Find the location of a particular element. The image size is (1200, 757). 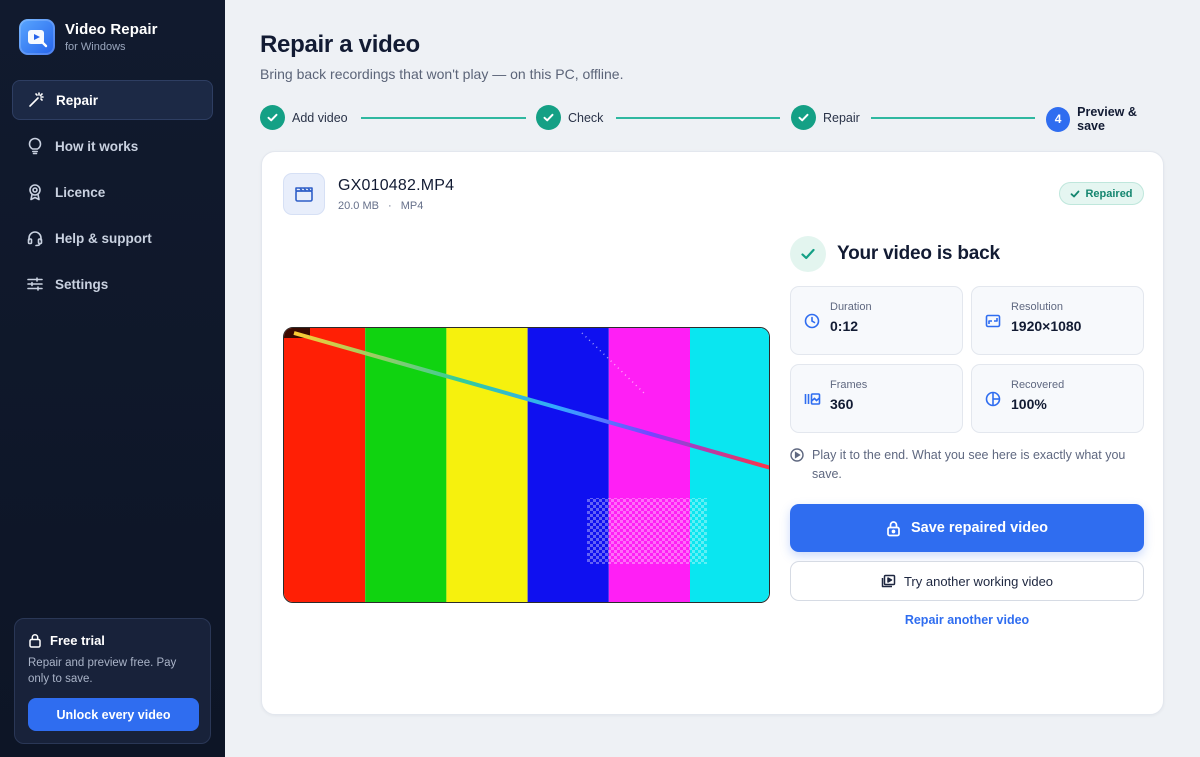

status-badge-label: Repaired is located at coordinates (1109, 193).